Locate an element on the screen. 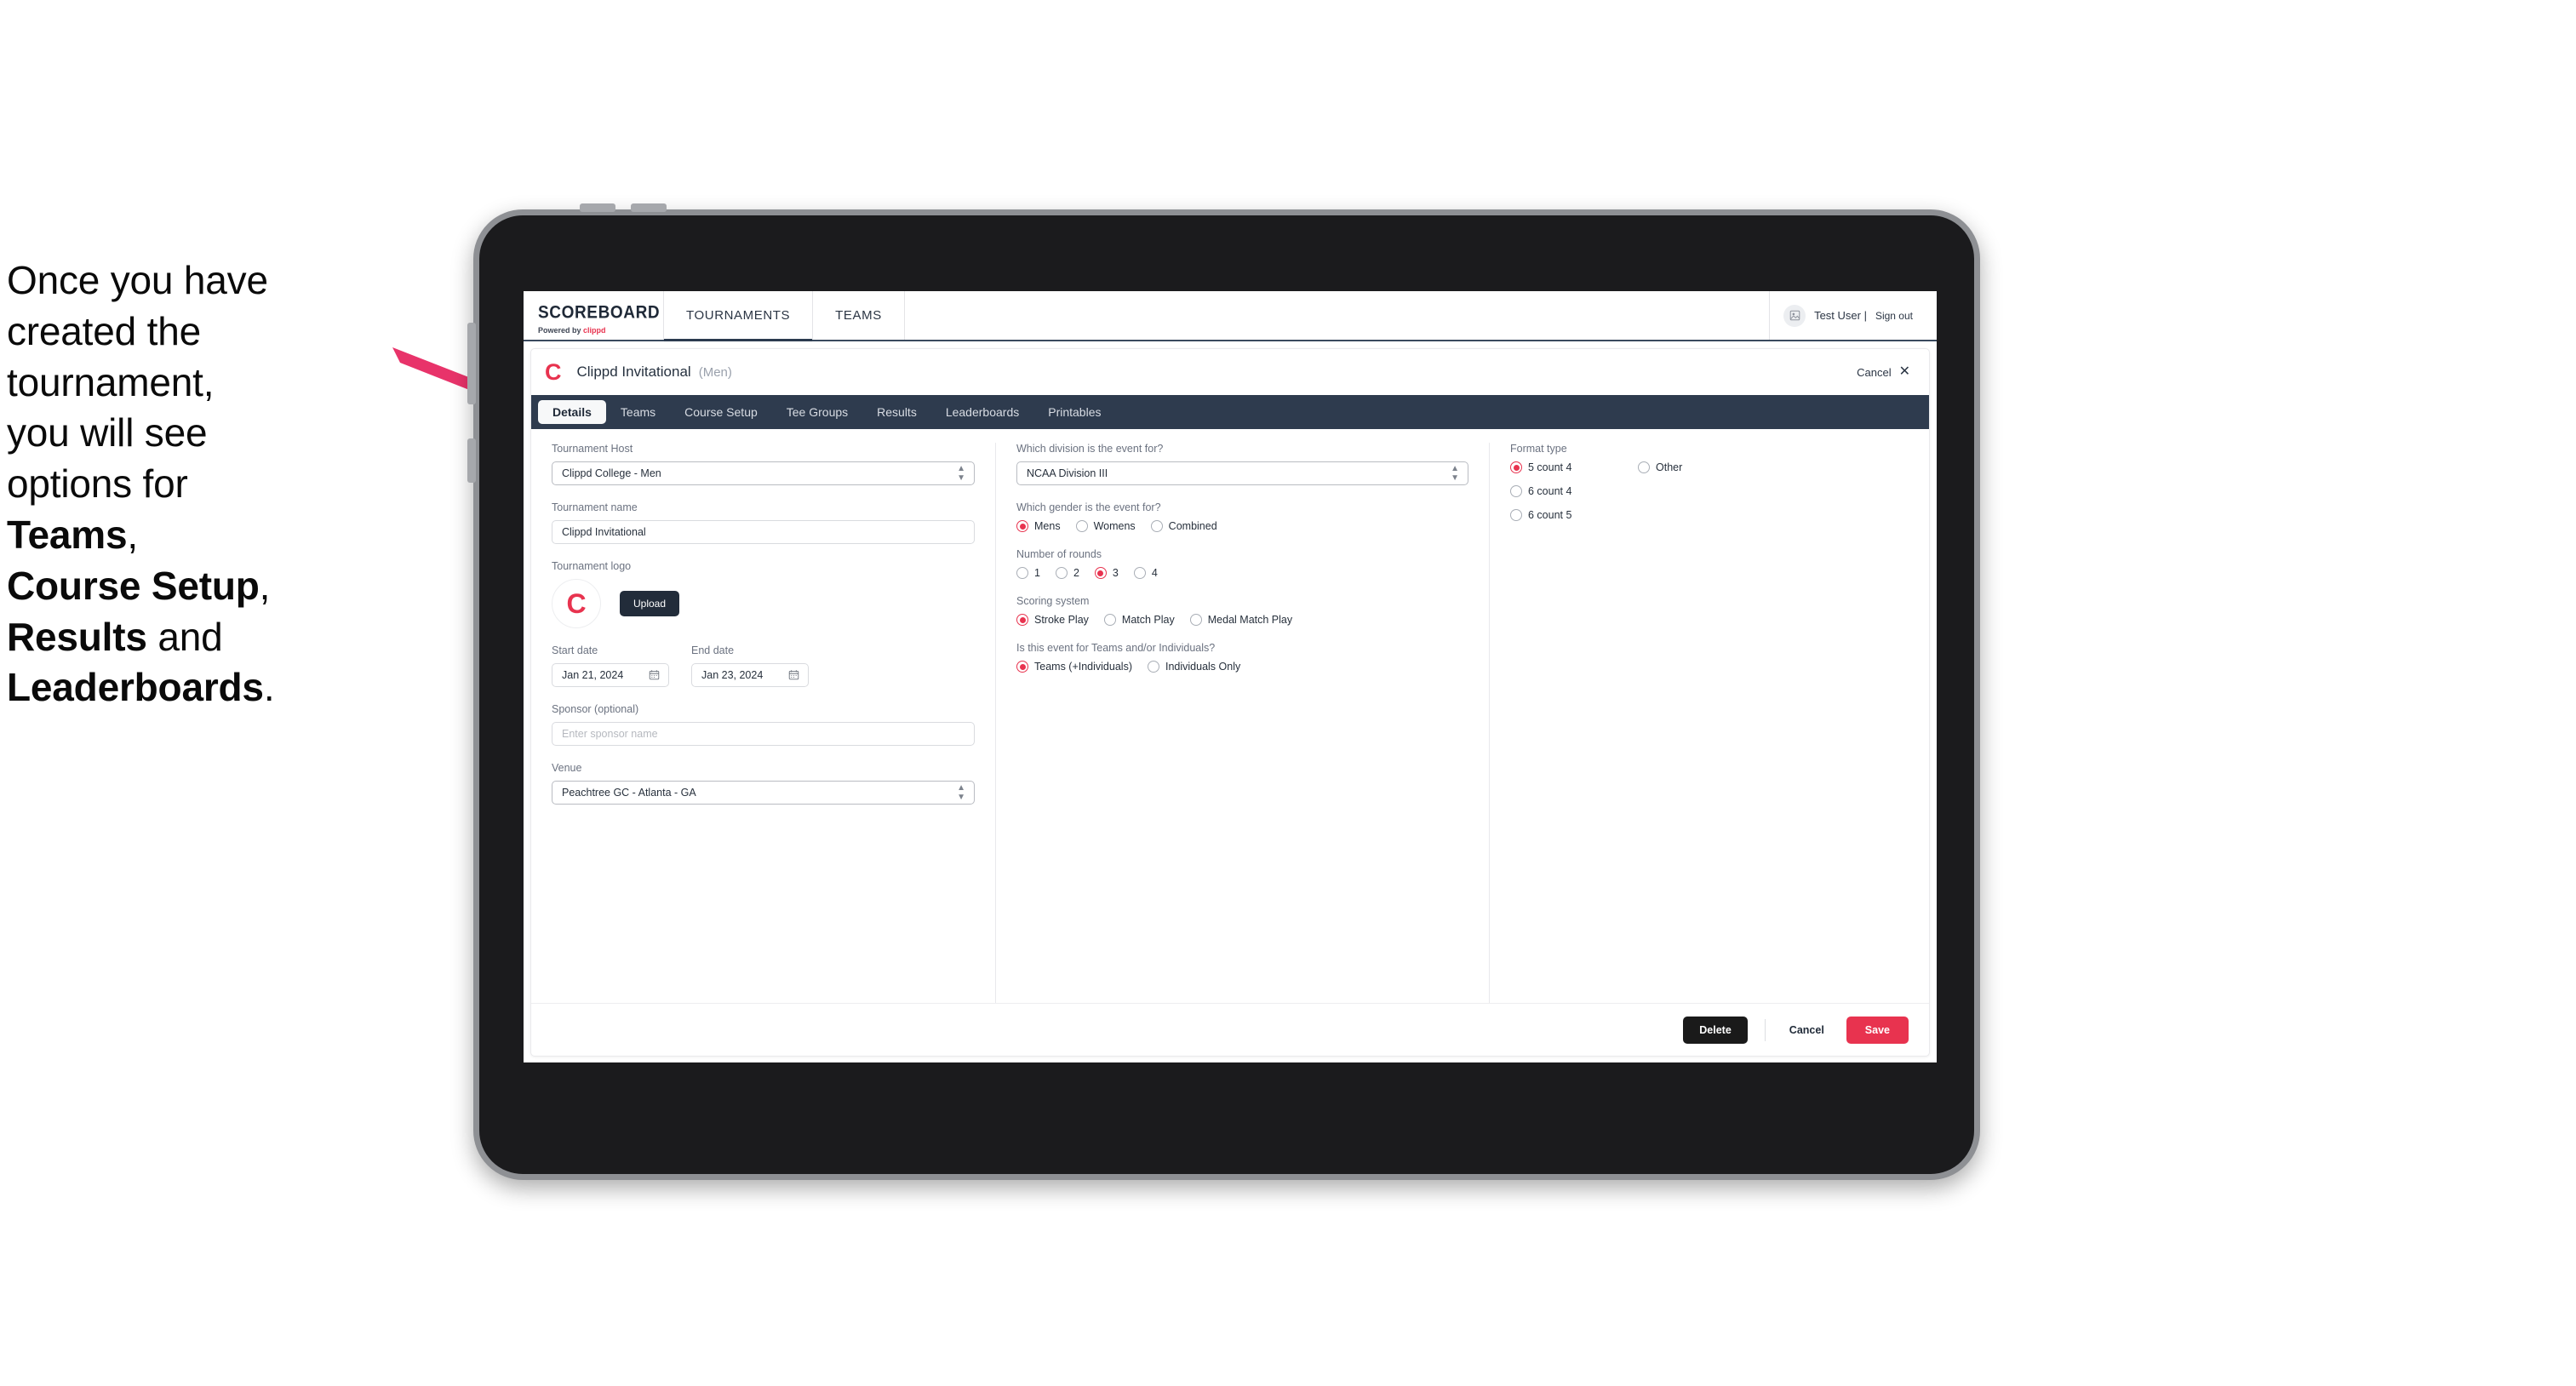 The width and height of the screenshot is (2576, 1386). select-venue: Peachtree GC - Atlanta - GA ▲ ▼ is located at coordinates (763, 793).